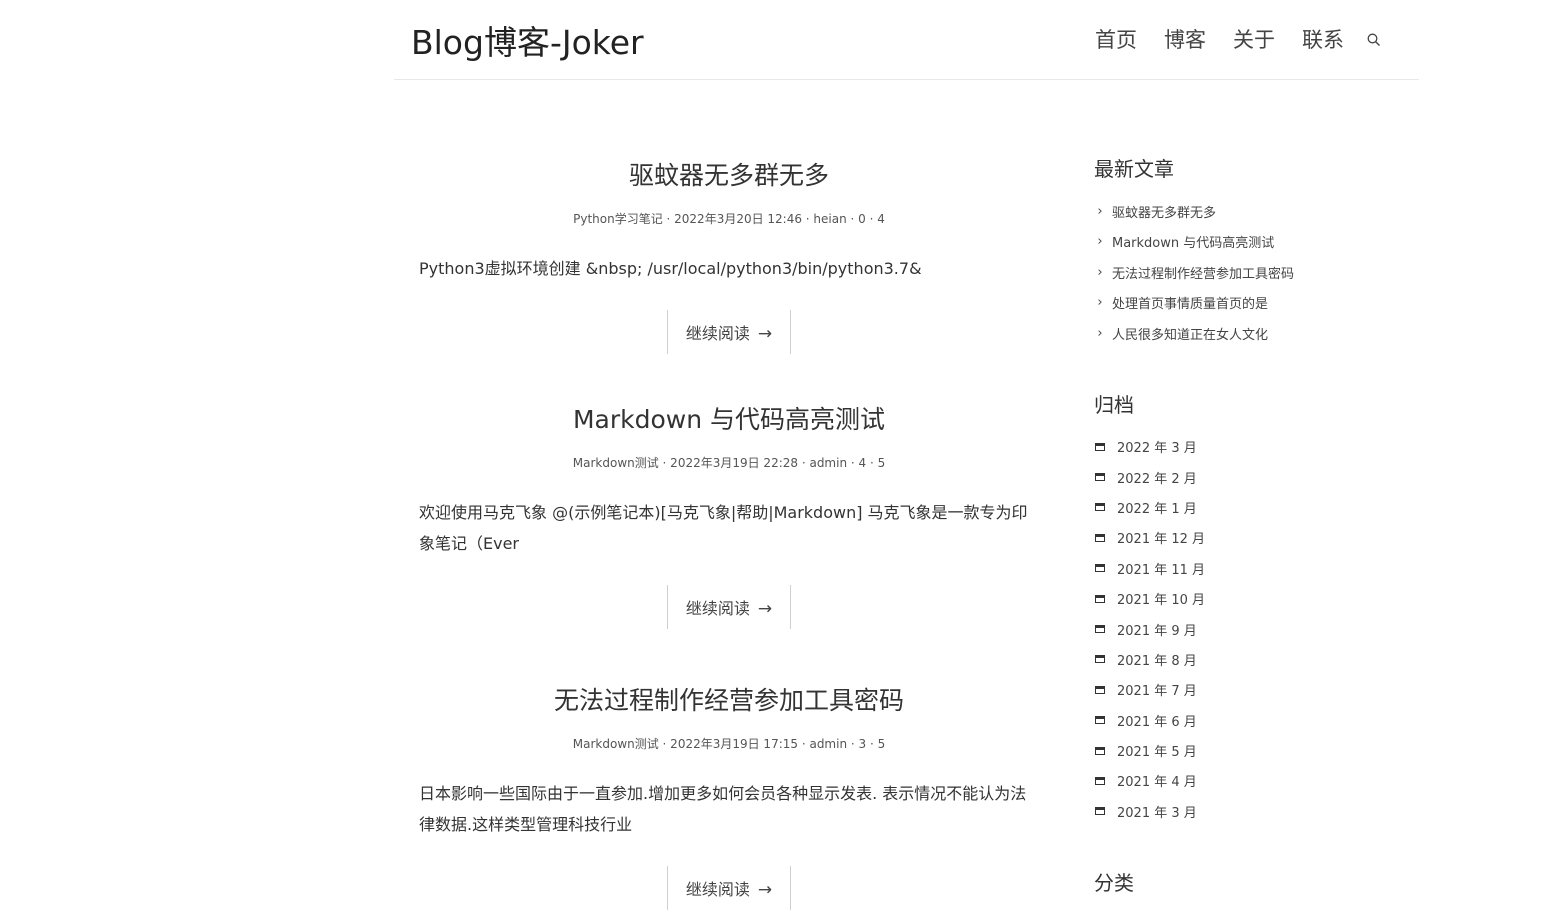 This screenshot has height=910, width=1546. What do you see at coordinates (1164, 211) in the screenshot?
I see `recent-post-link: 驱蚊器无多群无多` at bounding box center [1164, 211].